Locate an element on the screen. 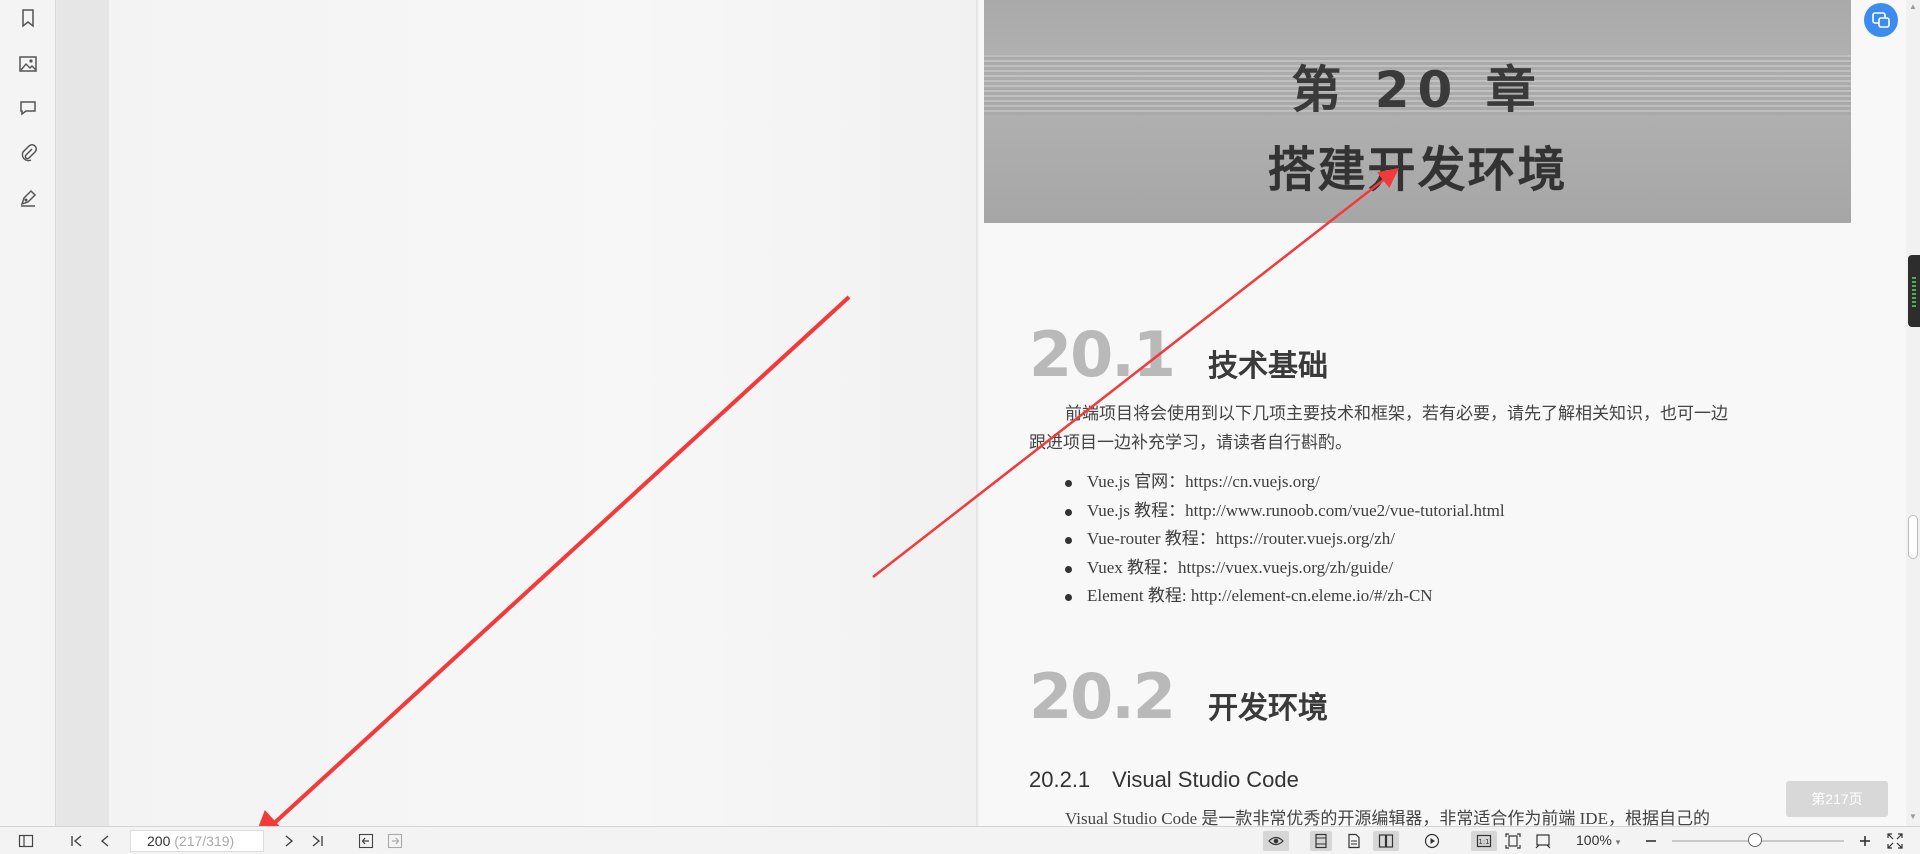 The width and height of the screenshot is (1920, 854). zoom-in-icon is located at coordinates (1865, 841).